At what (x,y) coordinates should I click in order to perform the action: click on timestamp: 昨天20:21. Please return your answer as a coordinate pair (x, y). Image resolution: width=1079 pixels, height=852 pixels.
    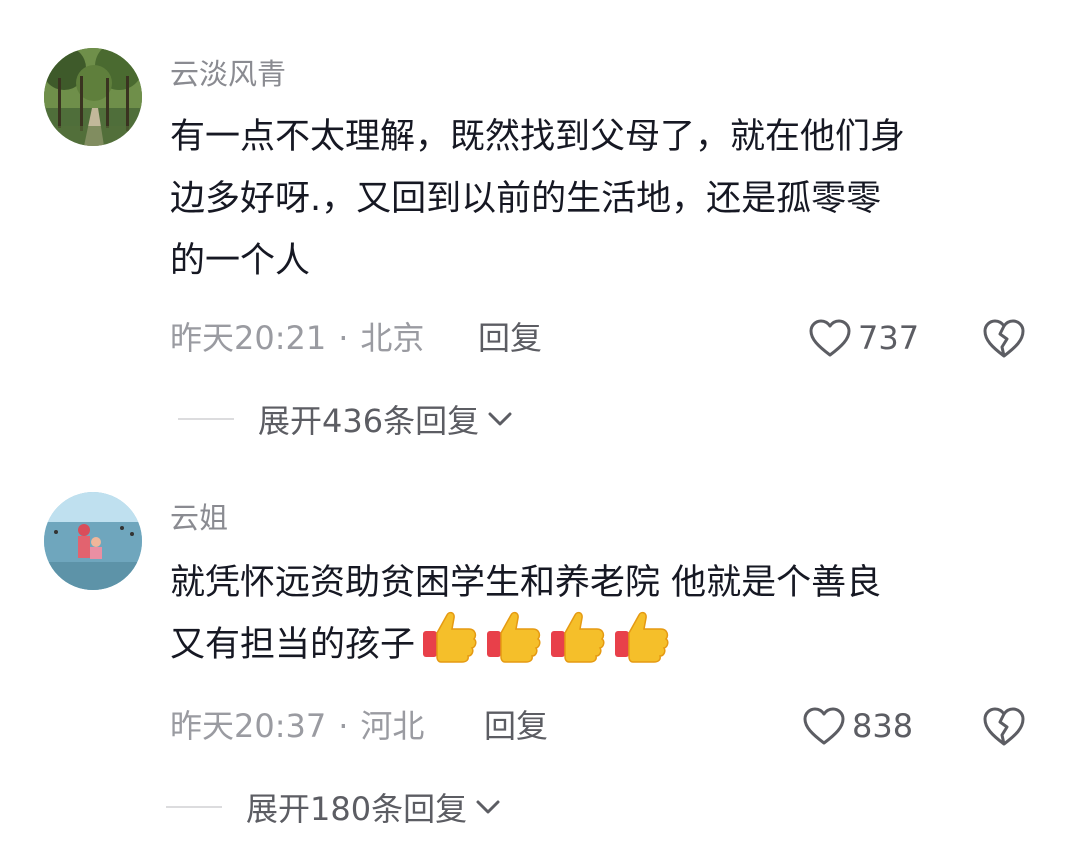
    Looking at the image, I should click on (248, 338).